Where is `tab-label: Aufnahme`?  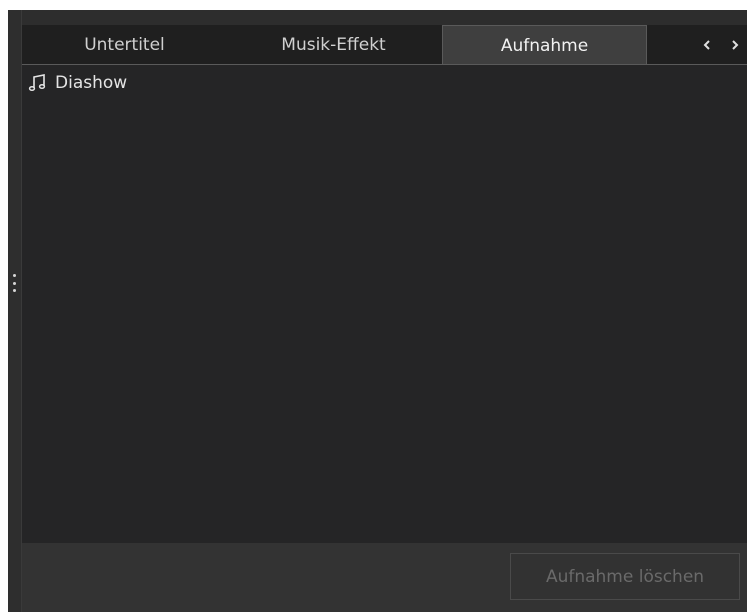 tab-label: Aufnahme is located at coordinates (544, 45).